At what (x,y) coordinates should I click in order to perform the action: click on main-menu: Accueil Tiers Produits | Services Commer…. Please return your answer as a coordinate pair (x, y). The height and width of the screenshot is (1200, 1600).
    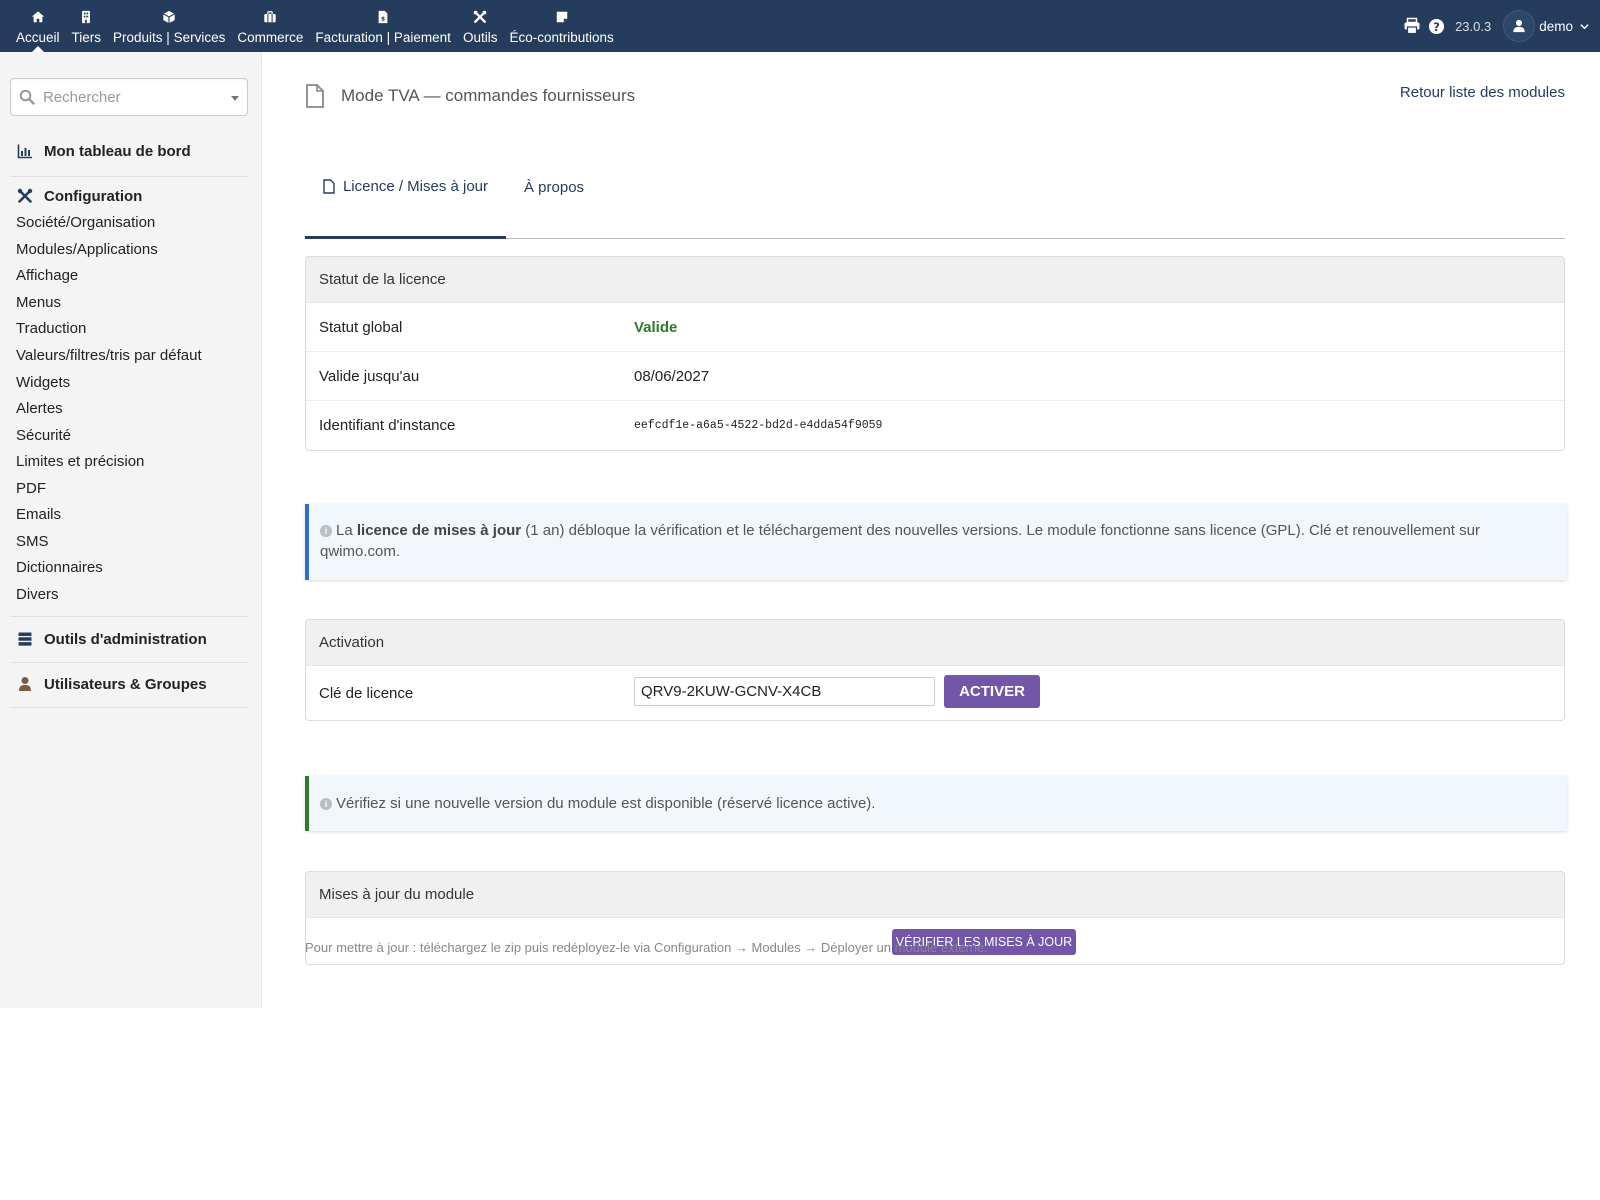
    Looking at the image, I should click on (315, 26).